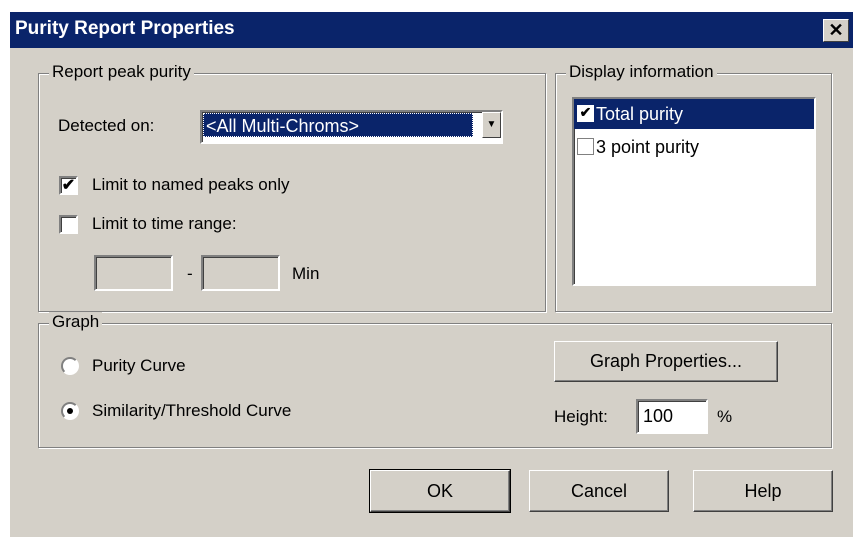  Describe the element at coordinates (581, 416) in the screenshot. I see `height-label: Height:` at that location.